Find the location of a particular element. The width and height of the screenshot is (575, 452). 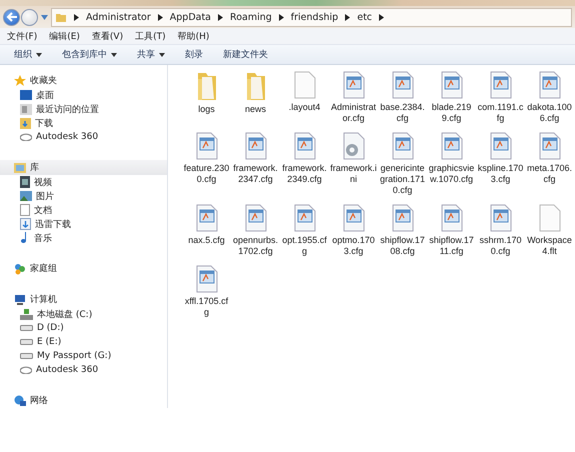

file-item: Workspace4.flt is located at coordinates (549, 230).